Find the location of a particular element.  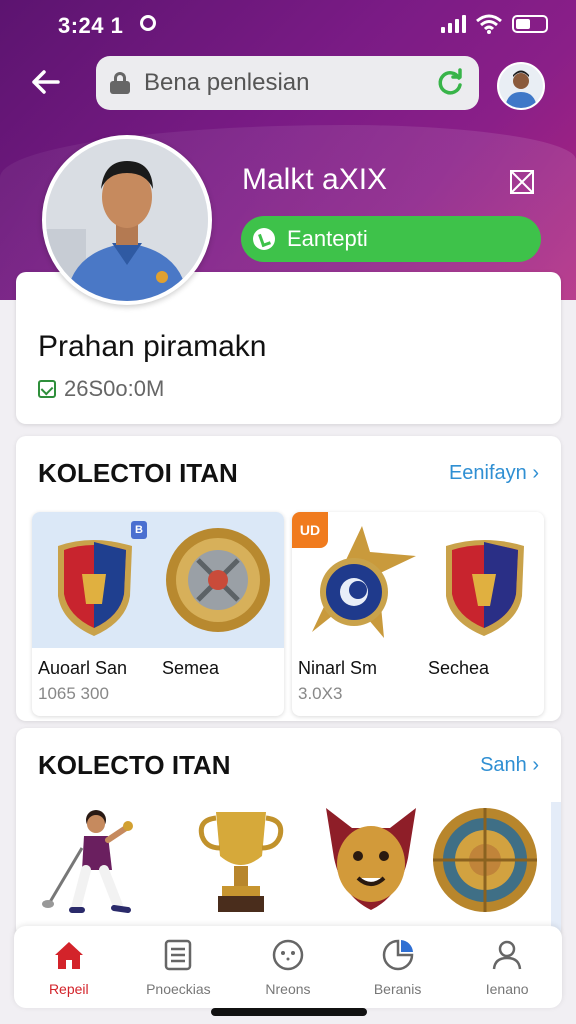

player-figurine is located at coordinates (91, 863).